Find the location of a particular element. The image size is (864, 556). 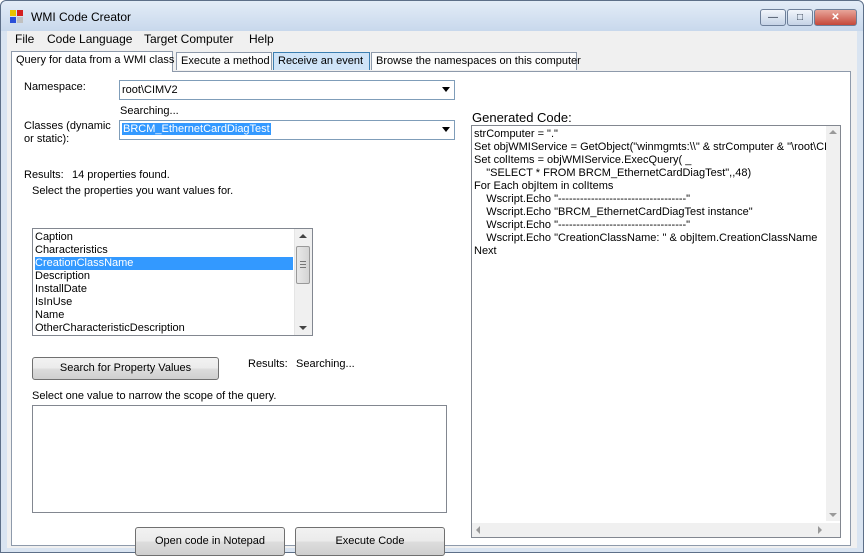

minimize-icon: — is located at coordinates (773, 17).